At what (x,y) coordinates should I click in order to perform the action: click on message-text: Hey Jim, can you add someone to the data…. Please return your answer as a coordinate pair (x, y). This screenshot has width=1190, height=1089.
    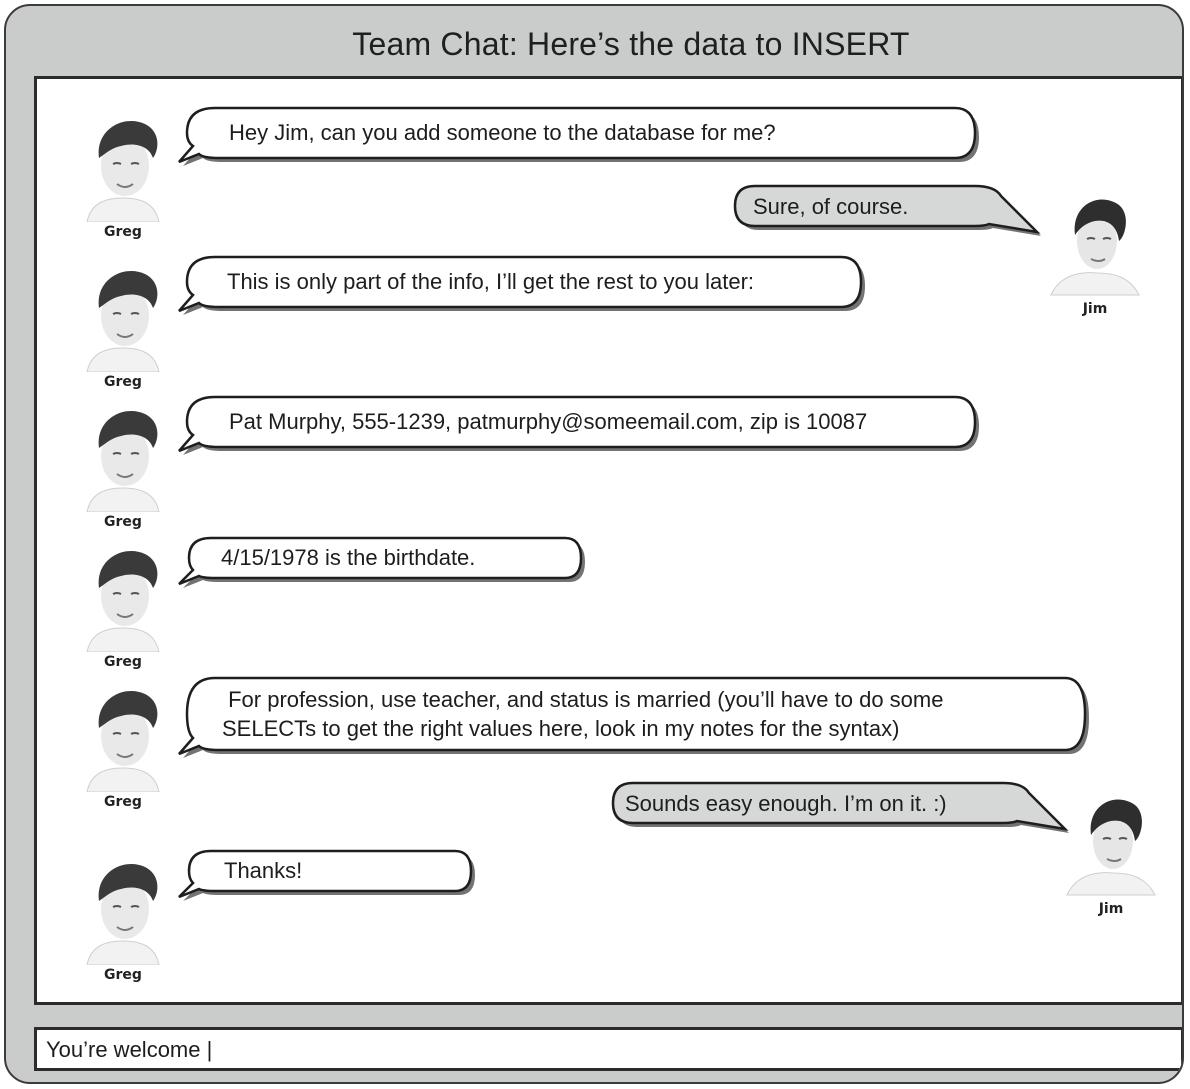
    Looking at the image, I should click on (502, 132).